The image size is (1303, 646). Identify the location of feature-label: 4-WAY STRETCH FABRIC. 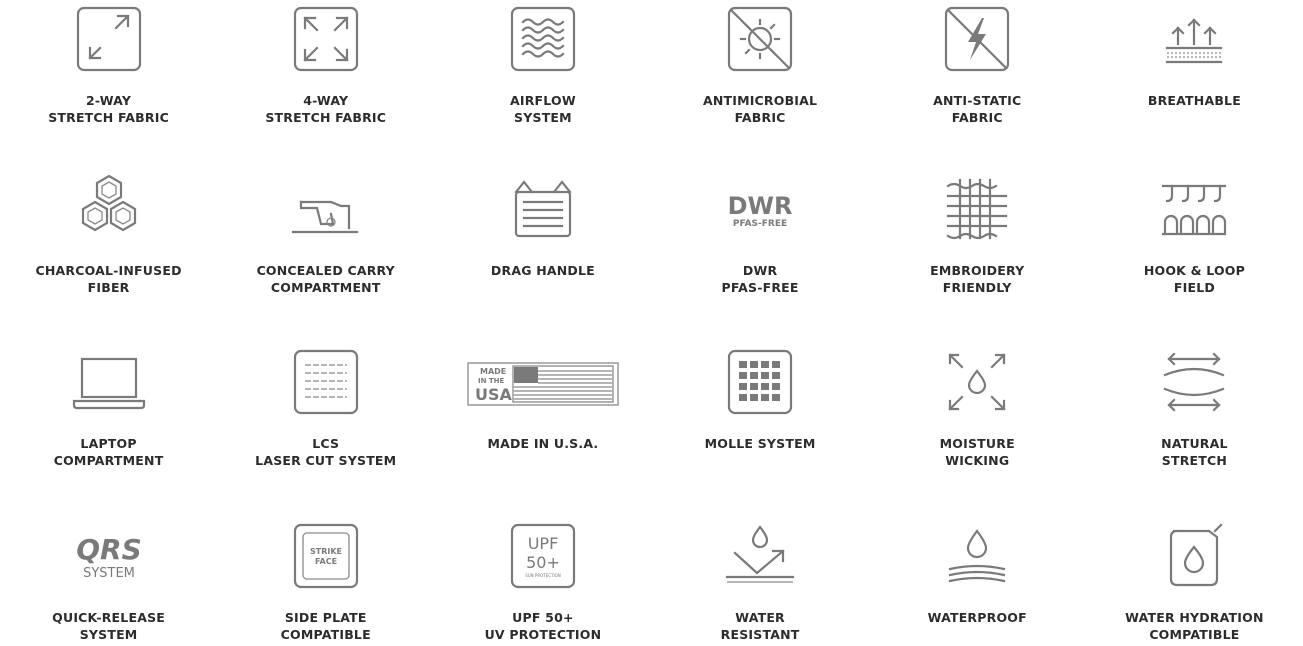
(326, 109).